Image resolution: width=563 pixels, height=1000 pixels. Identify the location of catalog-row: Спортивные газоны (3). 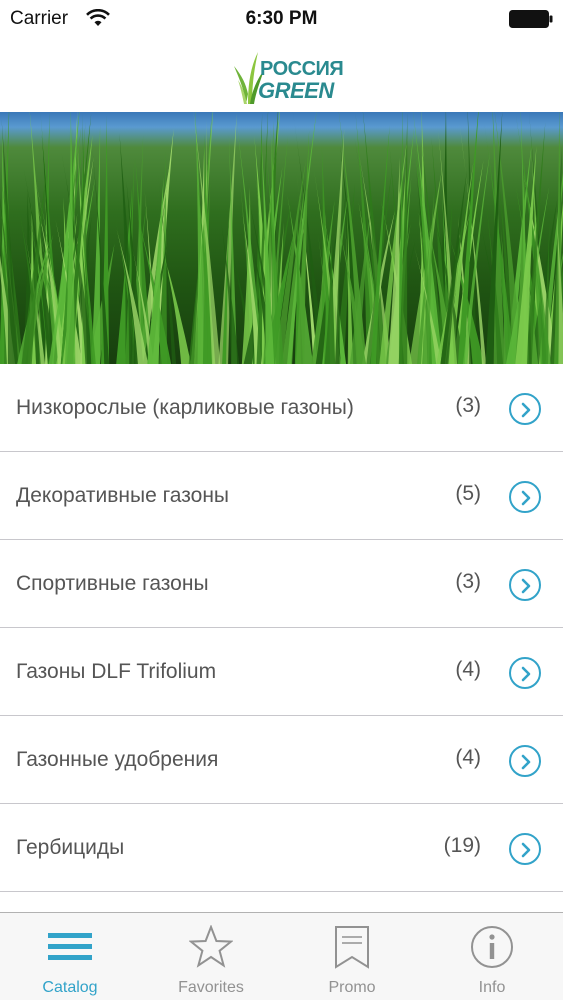
(281, 584).